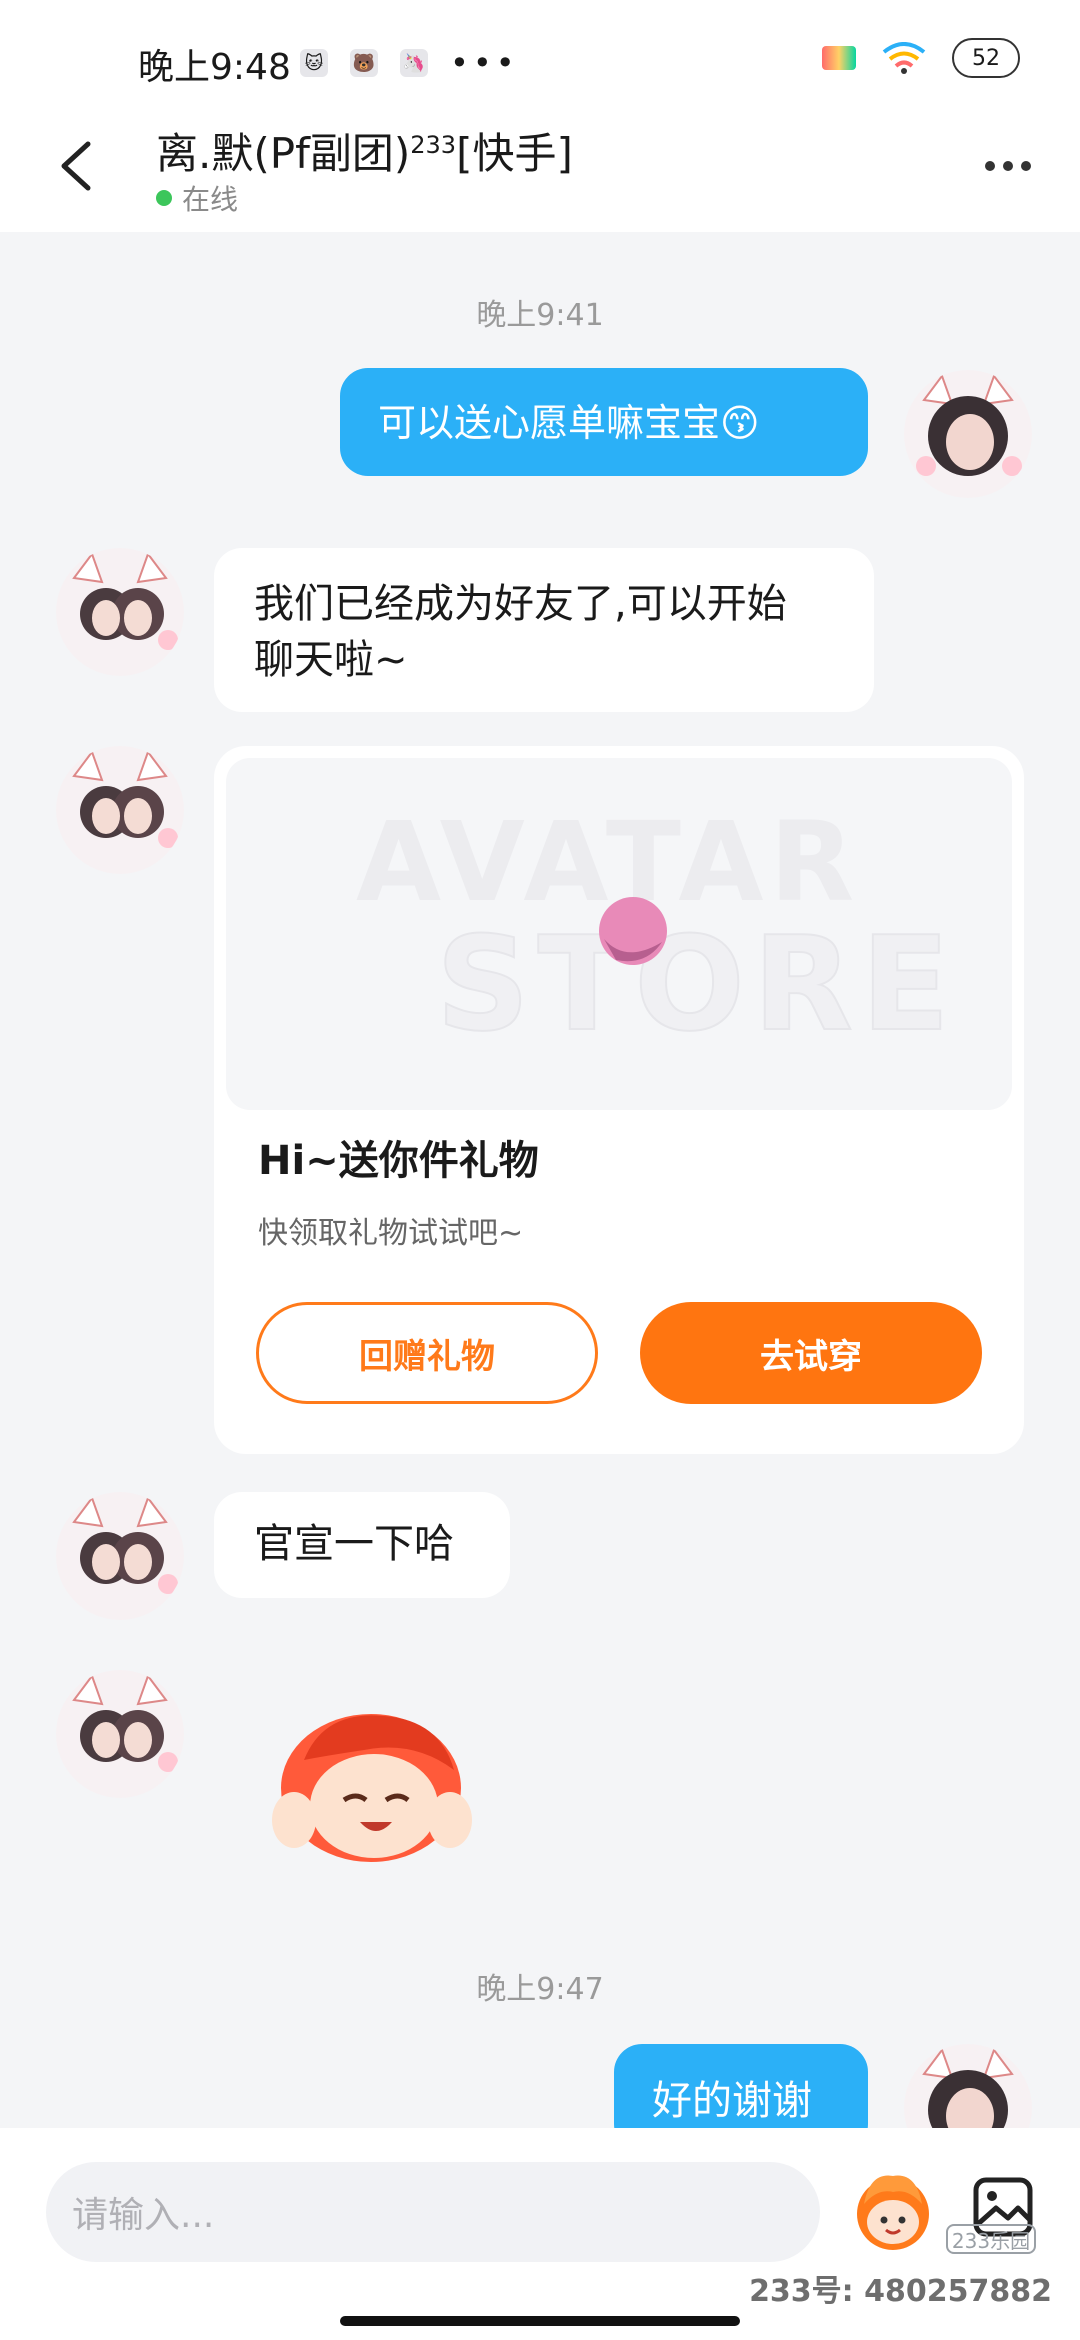 This screenshot has height=2340, width=1080. I want to click on status-time: 晚上9:48, so click(214, 67).